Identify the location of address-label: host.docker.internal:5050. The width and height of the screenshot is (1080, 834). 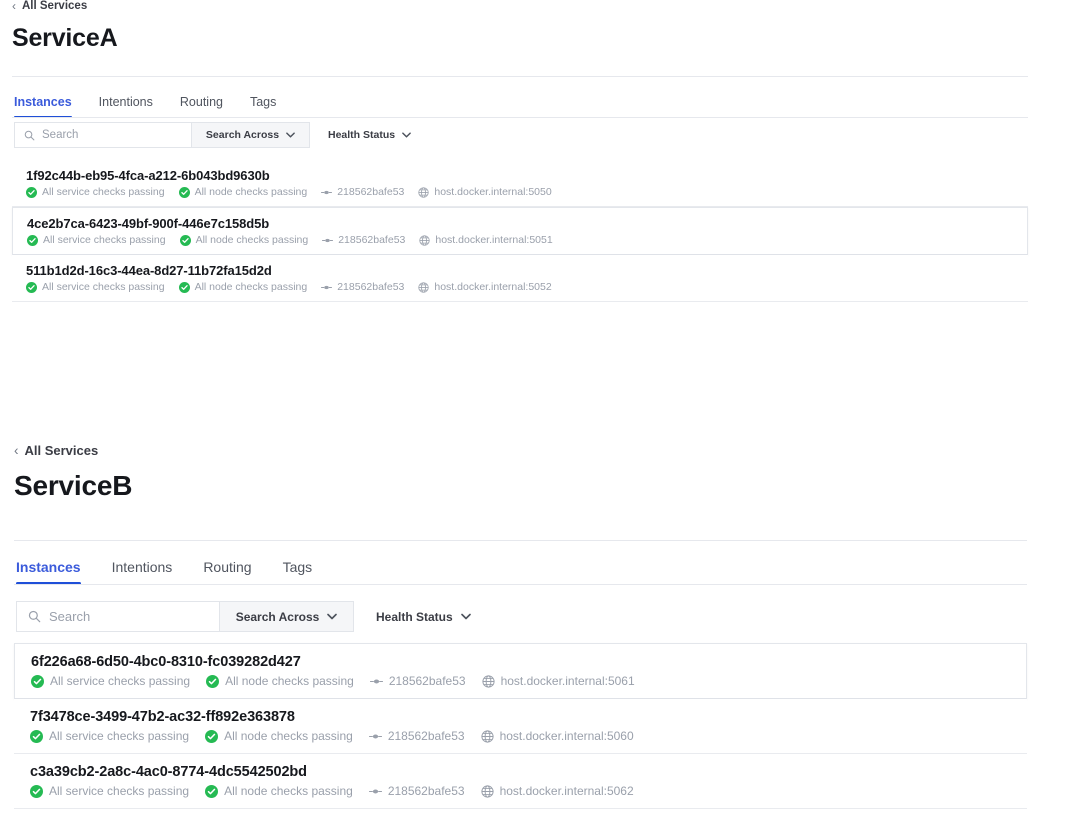
(493, 192).